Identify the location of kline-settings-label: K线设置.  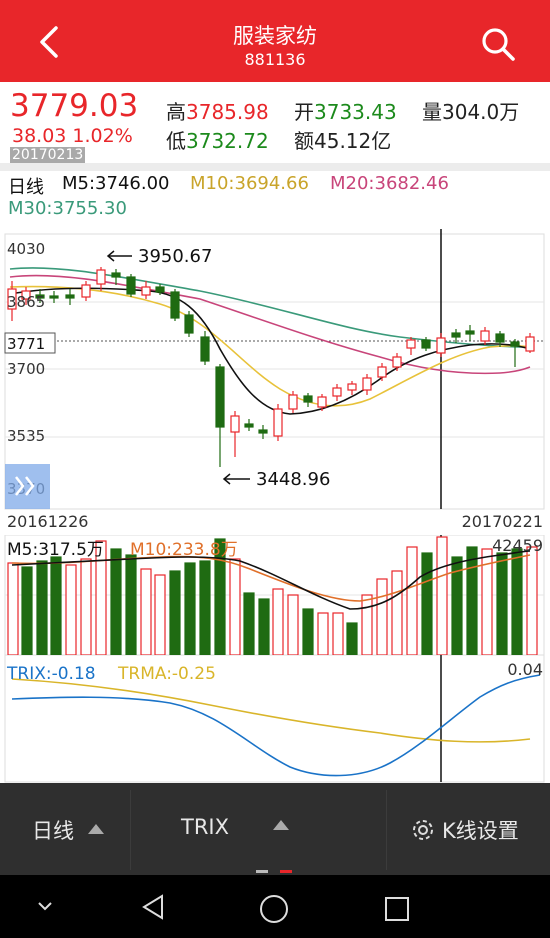
(480, 831).